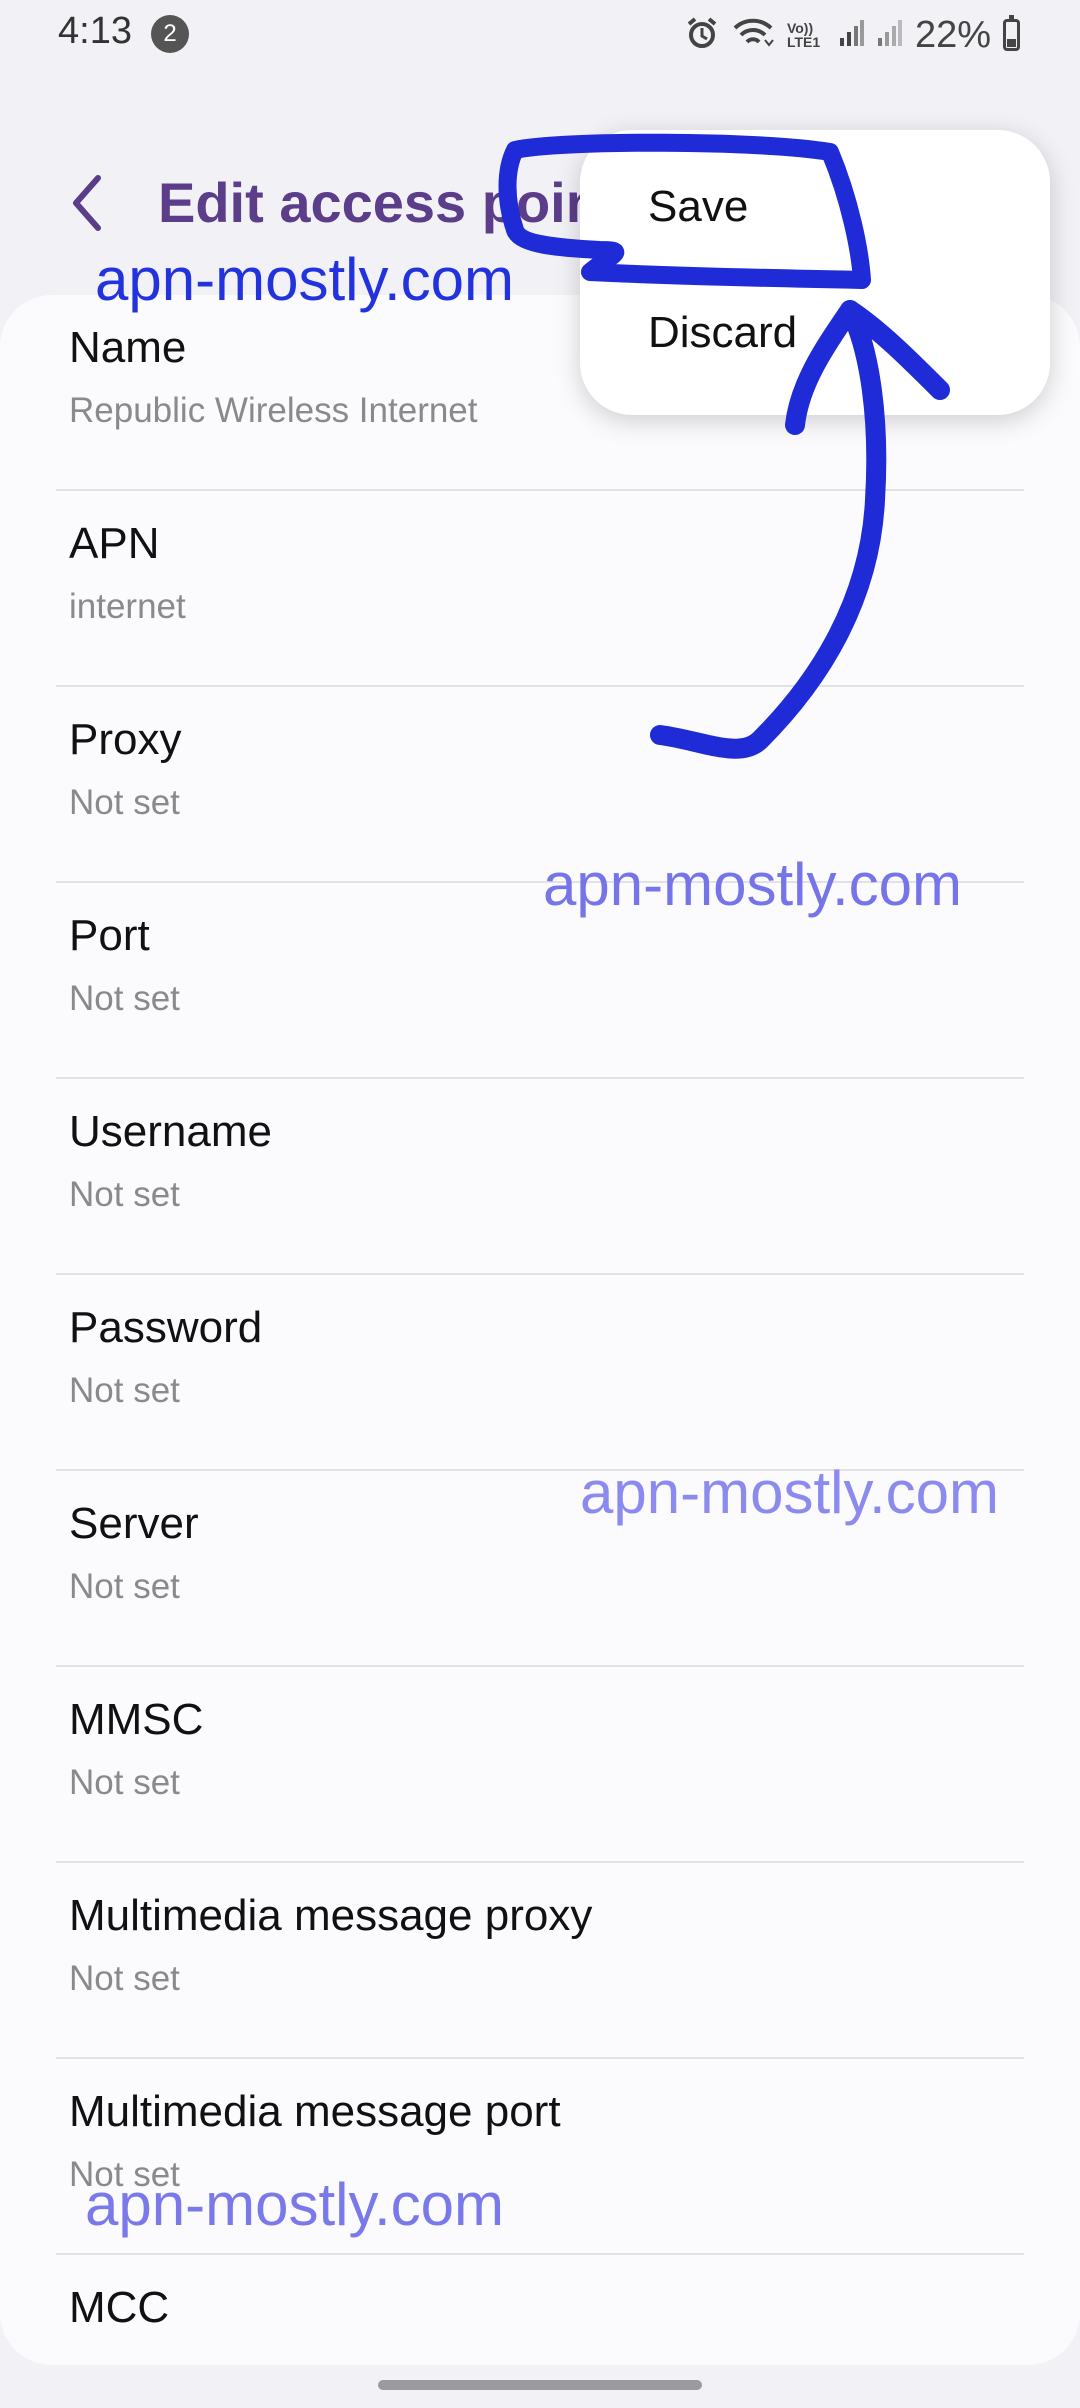 The height and width of the screenshot is (2408, 1080). What do you see at coordinates (128, 347) in the screenshot?
I see `field-label: Name` at bounding box center [128, 347].